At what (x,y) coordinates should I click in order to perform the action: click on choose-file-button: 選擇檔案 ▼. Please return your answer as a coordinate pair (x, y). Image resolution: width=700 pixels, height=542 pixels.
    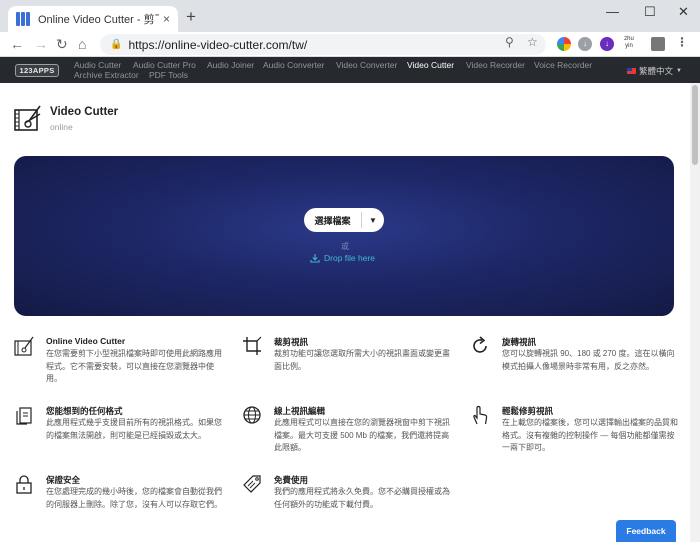
    Looking at the image, I should click on (344, 220).